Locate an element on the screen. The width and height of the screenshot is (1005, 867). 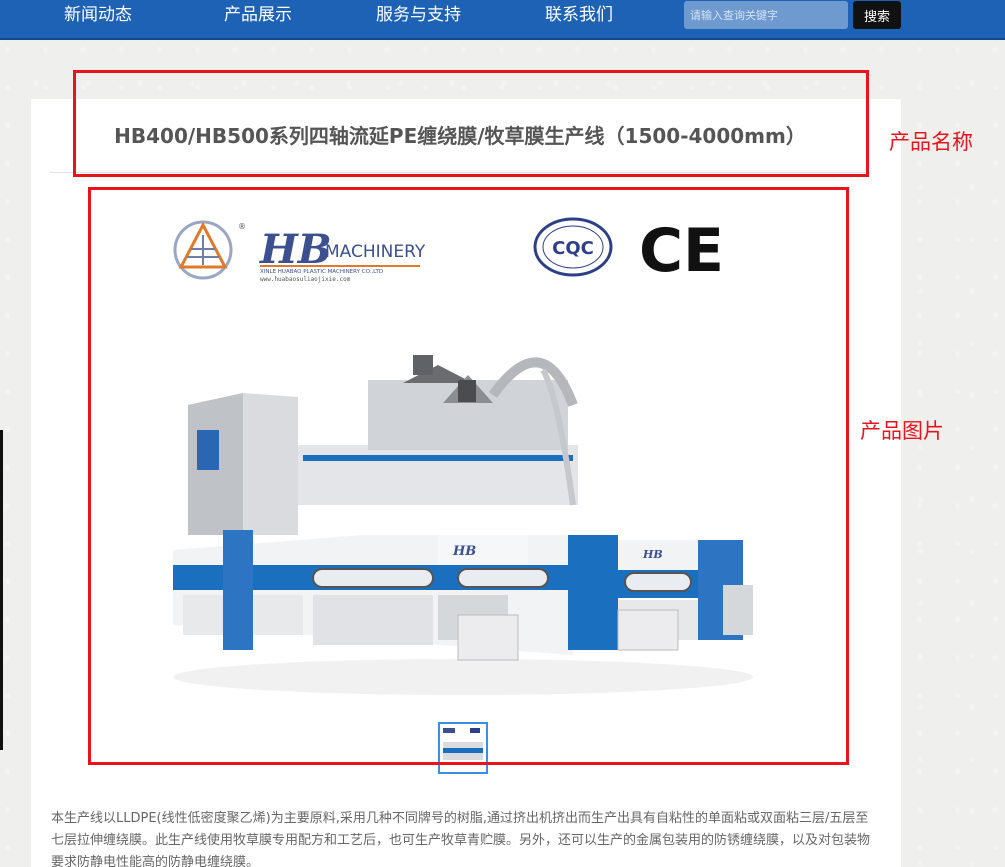
nav-item-contact: 联系我们 is located at coordinates (579, 15).